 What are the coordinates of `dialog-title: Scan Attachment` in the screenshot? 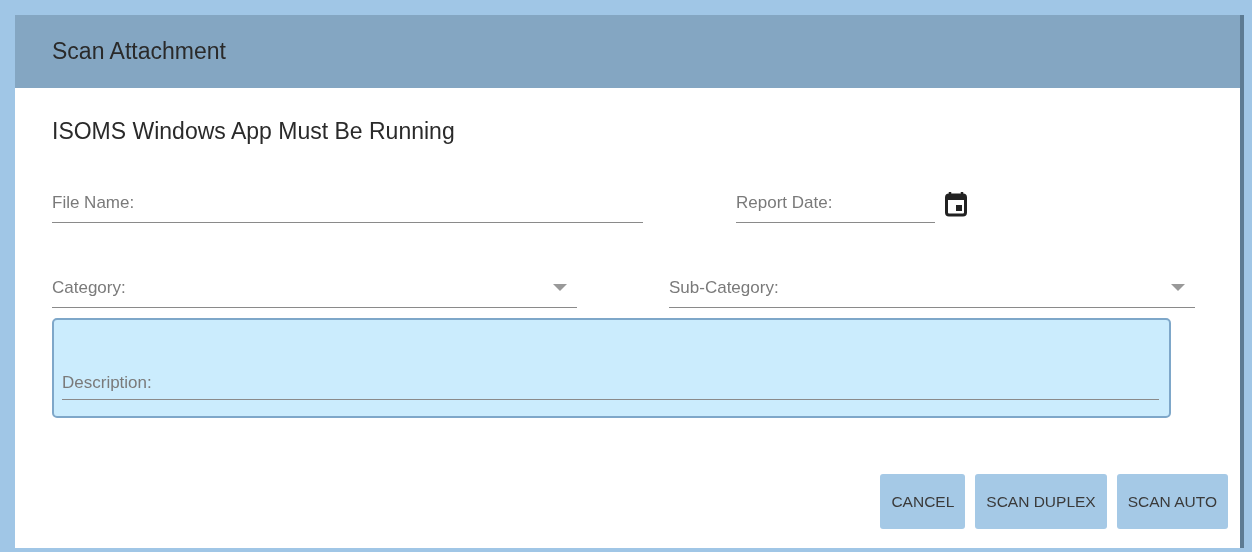 It's located at (139, 51).